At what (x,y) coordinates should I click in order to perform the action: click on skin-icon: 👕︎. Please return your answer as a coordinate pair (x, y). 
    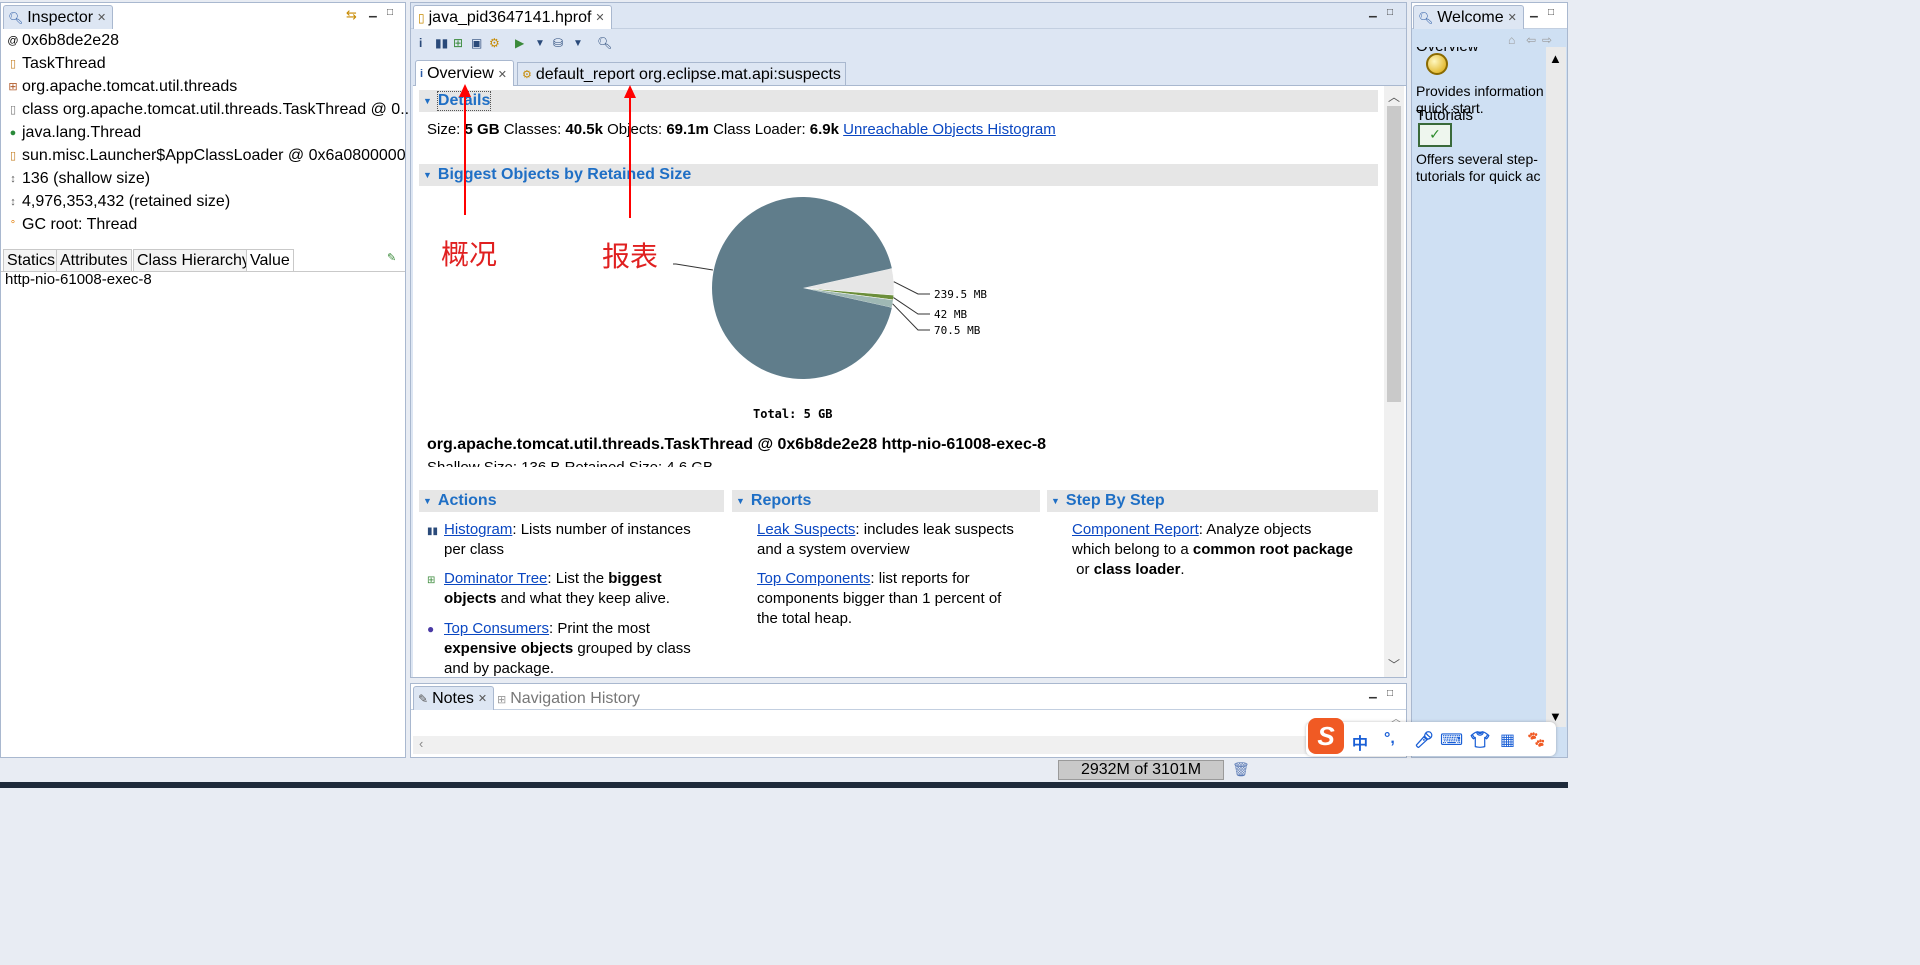
    Looking at the image, I should click on (1480, 740).